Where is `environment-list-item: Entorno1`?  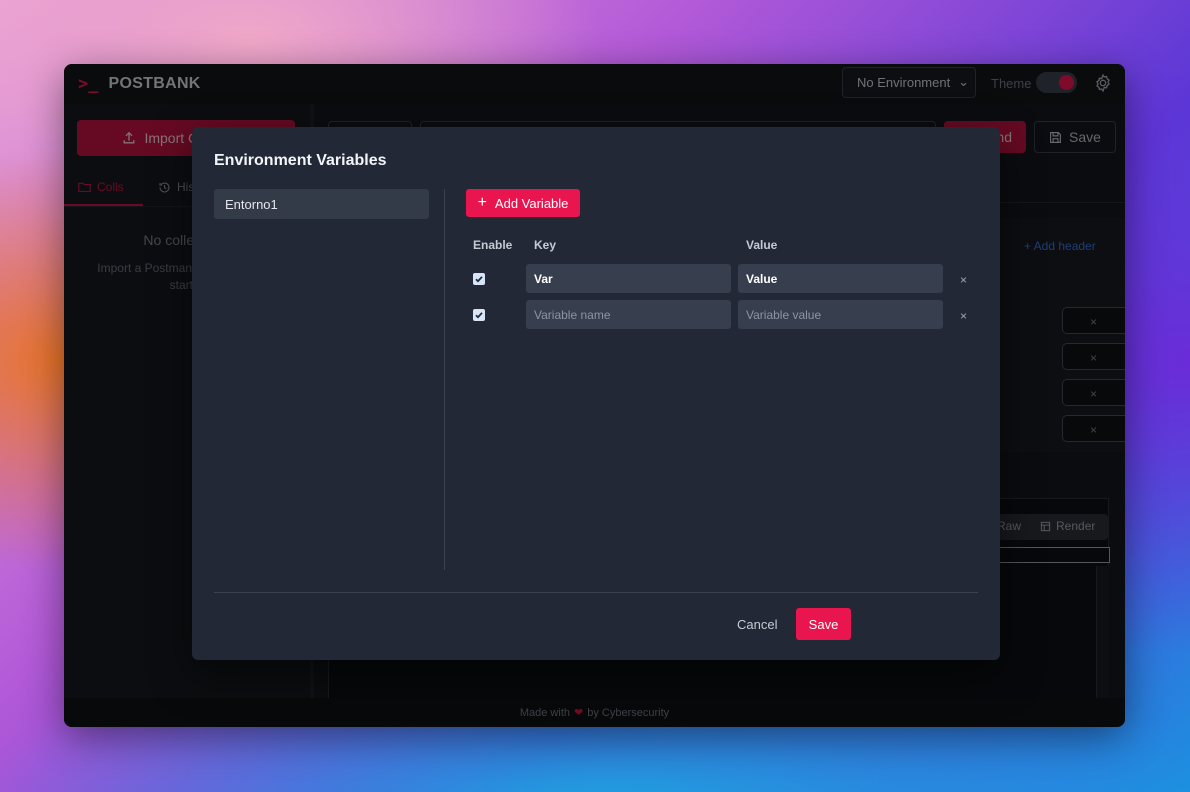
environment-list-item: Entorno1 is located at coordinates (321, 204).